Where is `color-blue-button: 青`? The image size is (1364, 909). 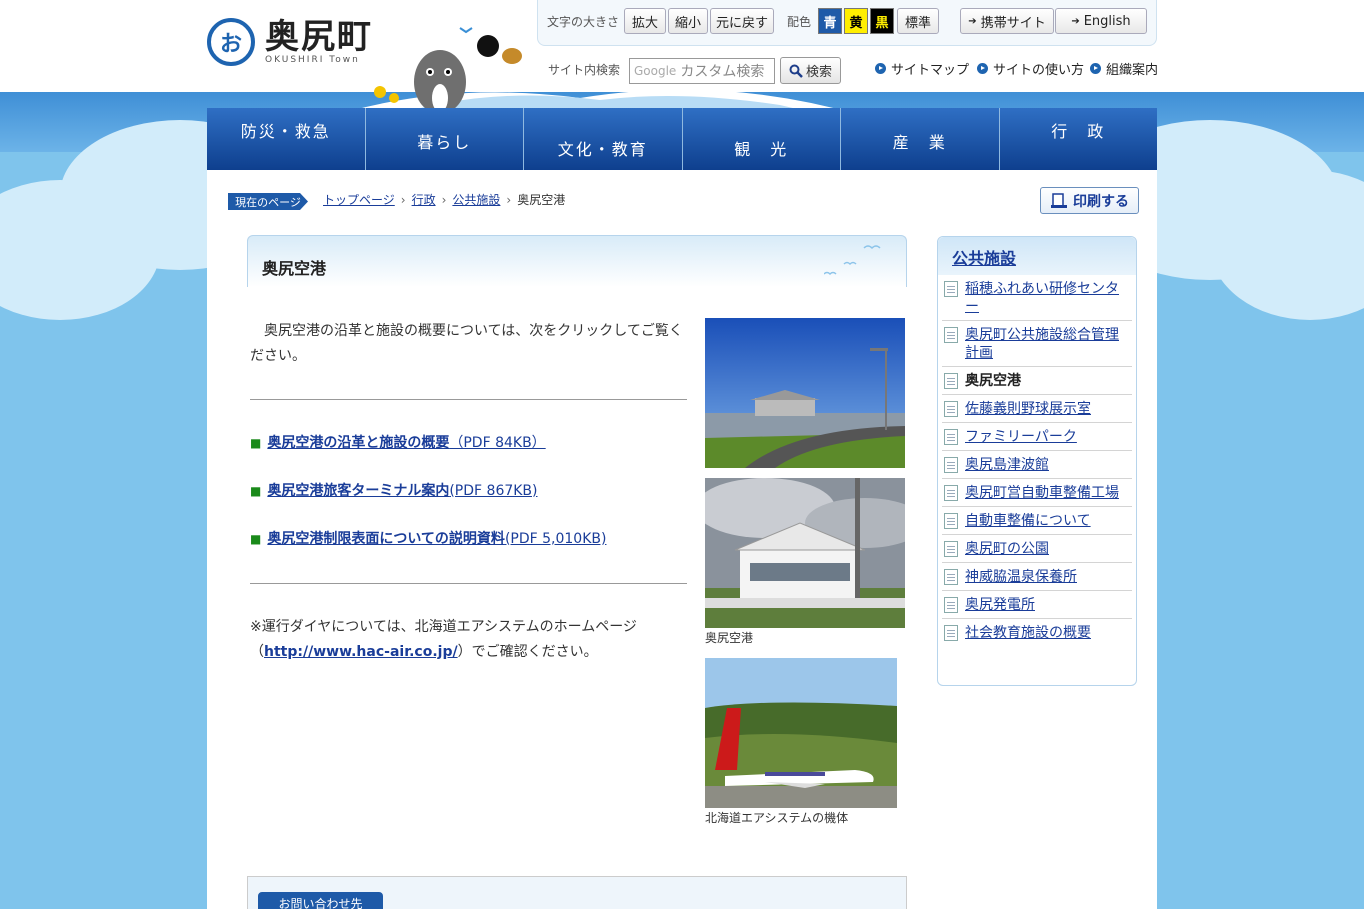 color-blue-button: 青 is located at coordinates (830, 21).